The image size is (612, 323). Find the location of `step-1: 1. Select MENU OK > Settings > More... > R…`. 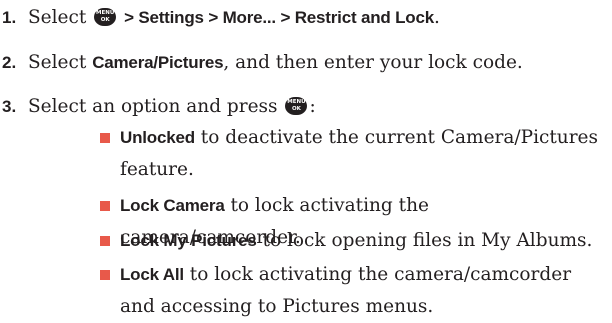

step-1: 1. Select MENU OK > Settings > More... > R… is located at coordinates (220, 18).